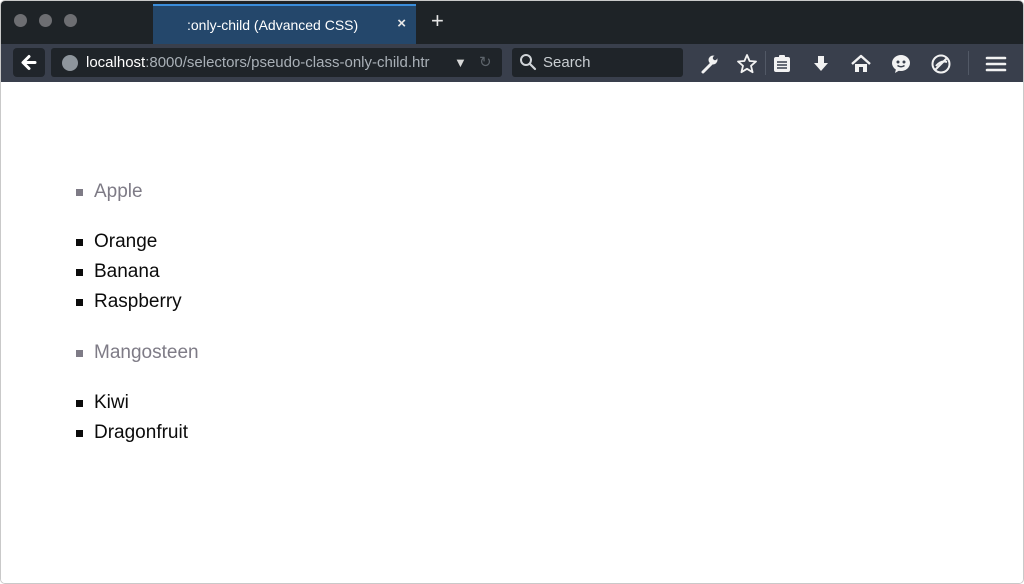 Image resolution: width=1024 pixels, height=584 pixels. I want to click on list-item-mangosteen: Mangosteen, so click(146, 352).